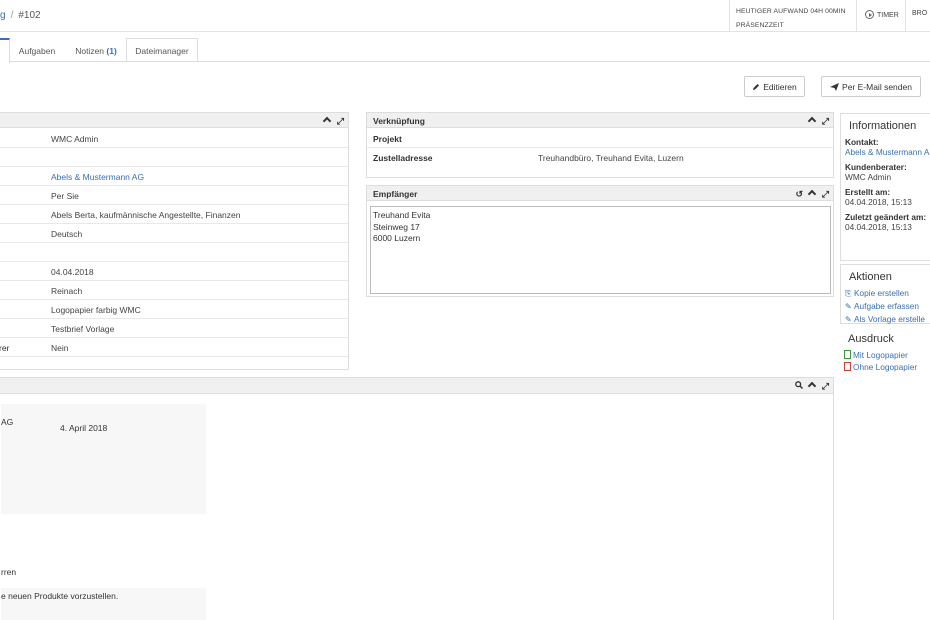 Image resolution: width=930 pixels, height=620 pixels. What do you see at coordinates (760, 25) in the screenshot?
I see `presence-label: PRÄSENZZEIT` at bounding box center [760, 25].